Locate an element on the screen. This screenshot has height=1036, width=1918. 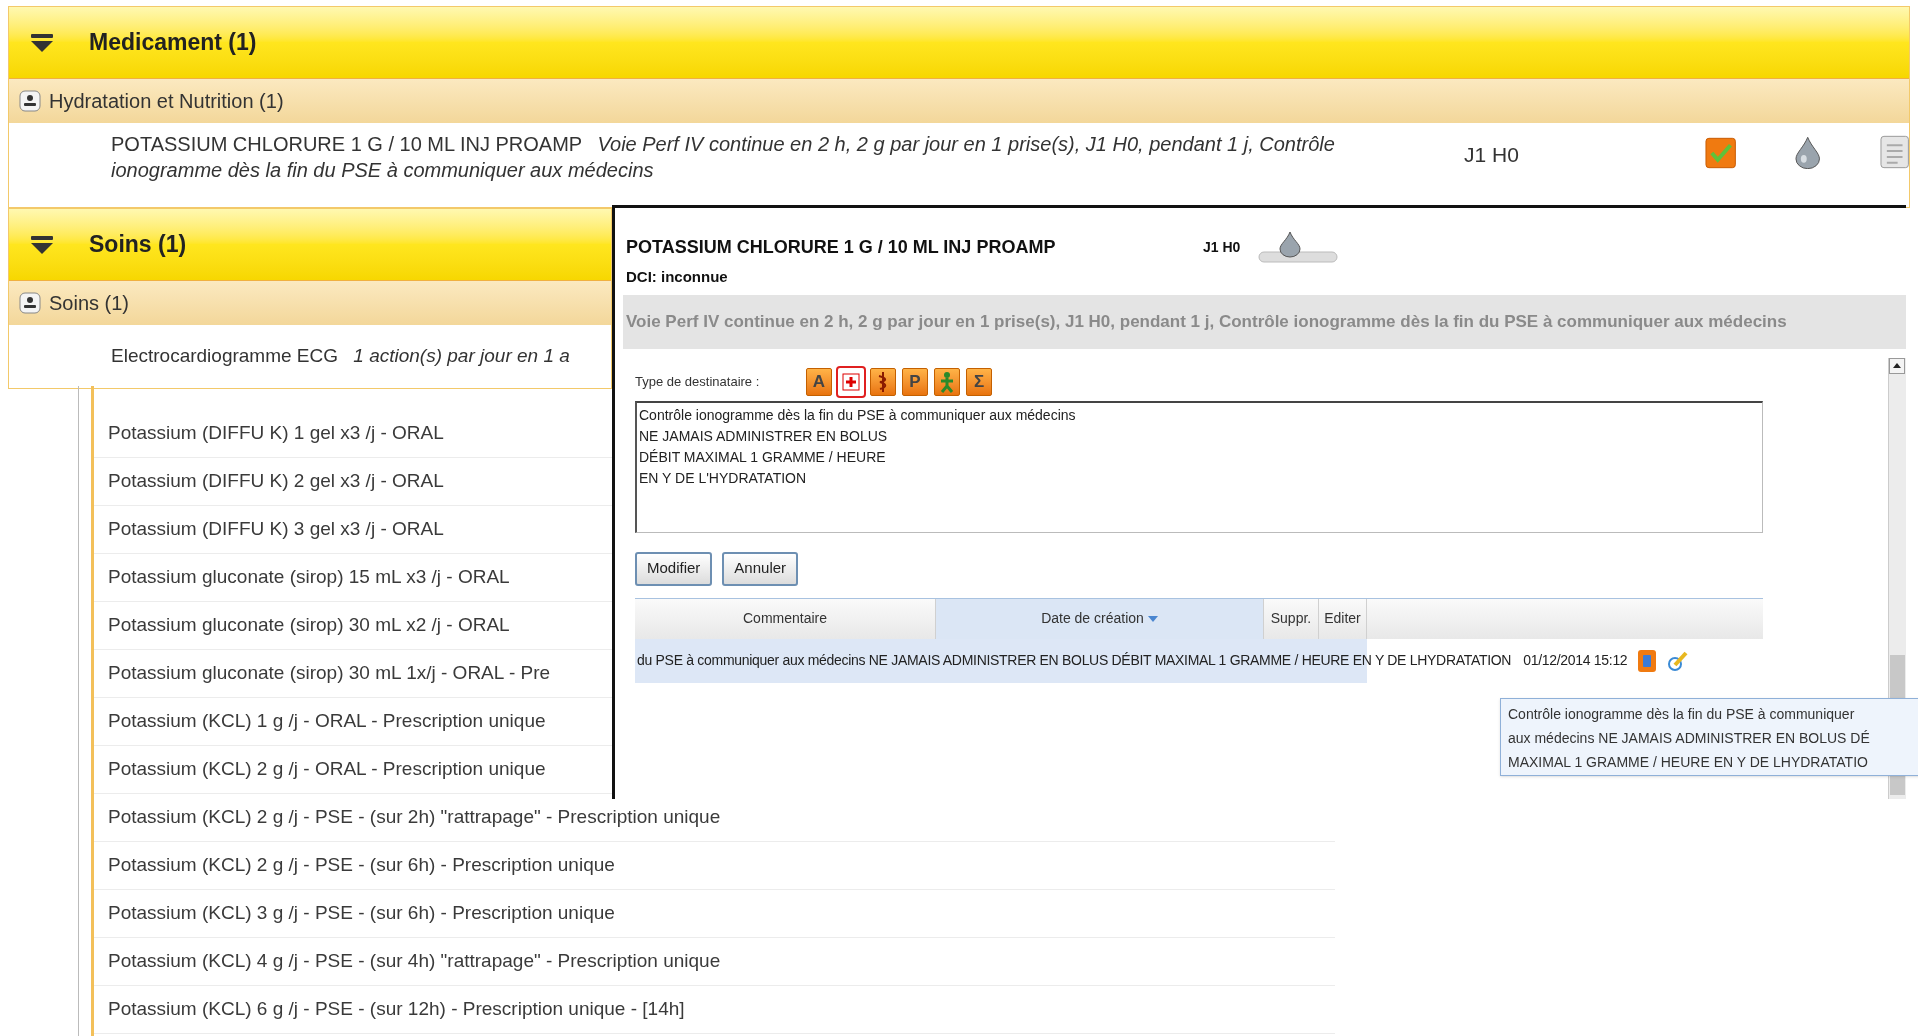
instructions-text: Voie Perf IV continue en 2 h, 2 g par jour en 1 prise(s), J1 H0, pendant 1 j, Contrôle ionogramme dès la fin du PSE à communiquer aux médecins is located at coordinates (1206, 321).